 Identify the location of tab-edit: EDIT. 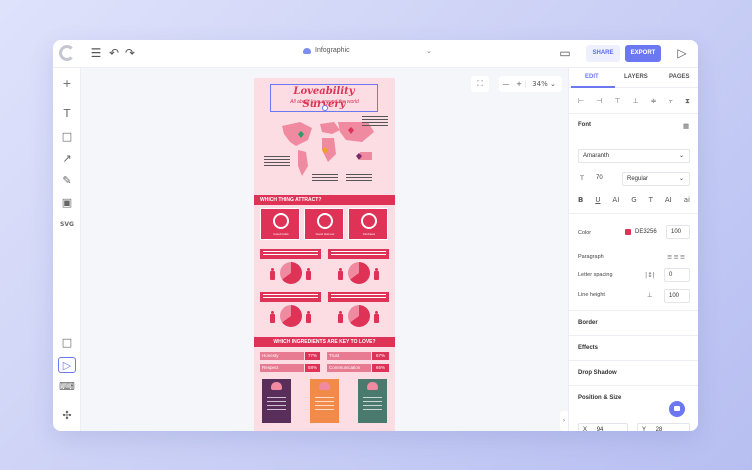
(592, 77).